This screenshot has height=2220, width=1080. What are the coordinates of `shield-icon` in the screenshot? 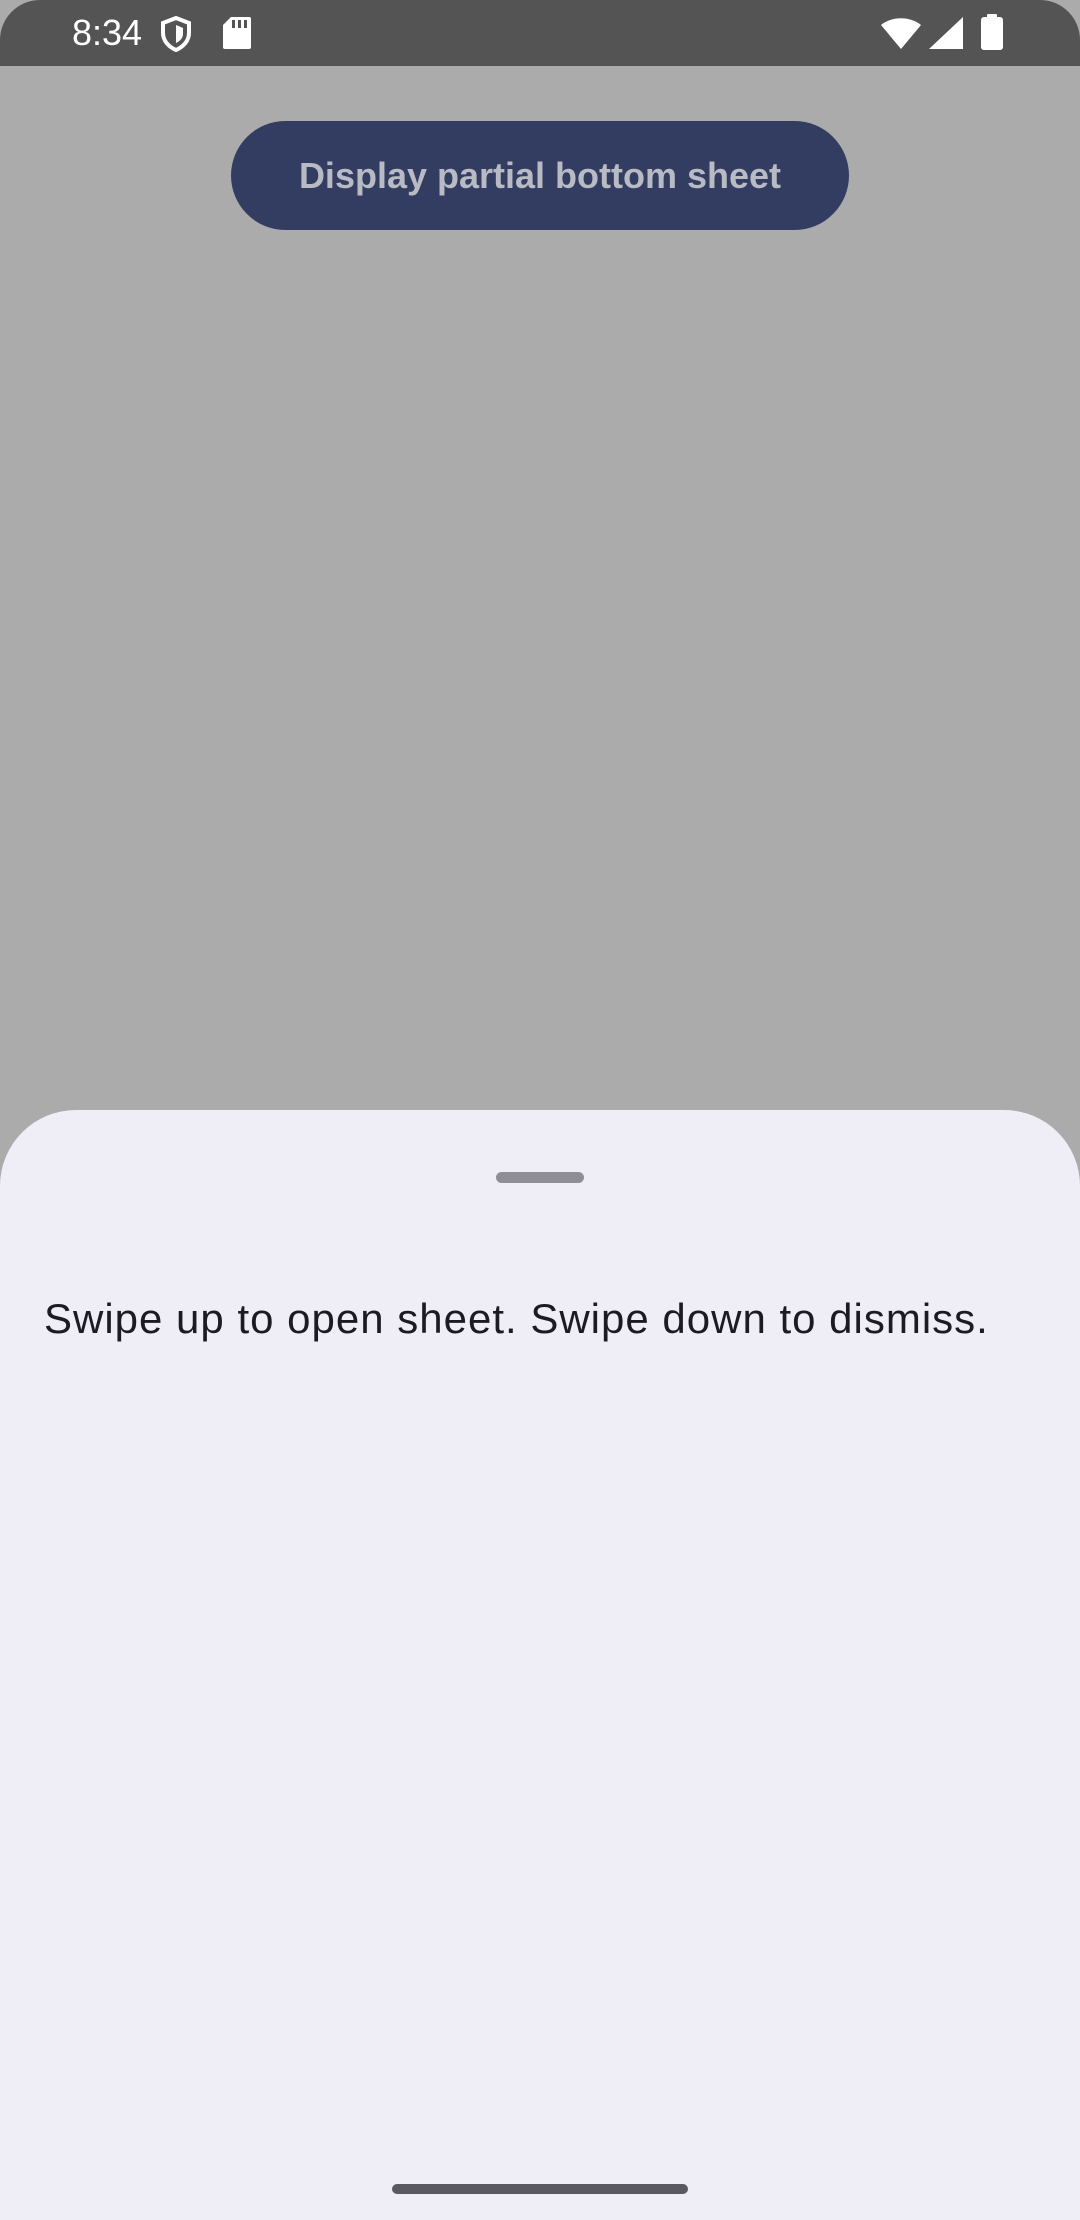 It's located at (176, 34).